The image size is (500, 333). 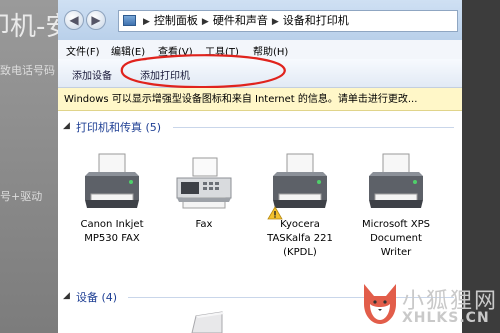 I want to click on add-device-button: 添加设备, so click(x=92, y=74).